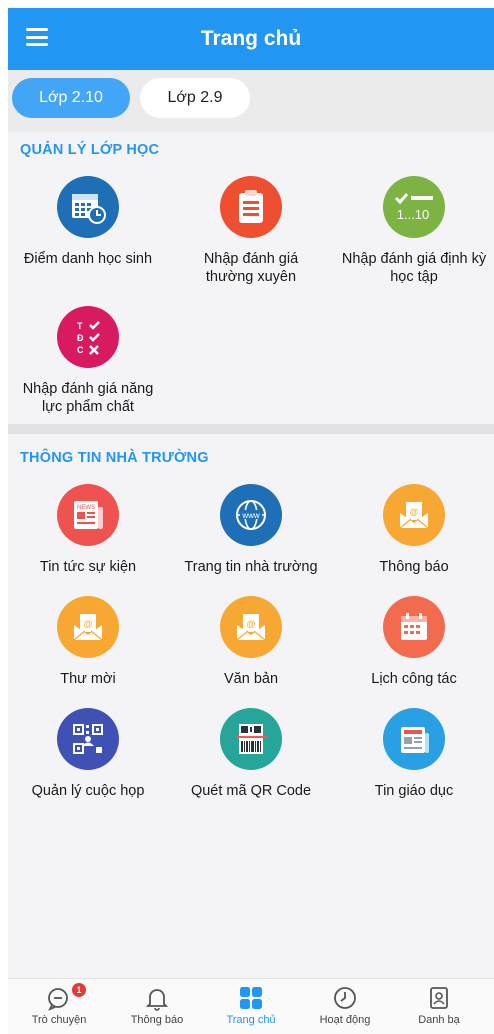 Image resolution: width=494 pixels, height=1034 pixels. What do you see at coordinates (414, 567) in the screenshot?
I see `item-label: Thông báo` at bounding box center [414, 567].